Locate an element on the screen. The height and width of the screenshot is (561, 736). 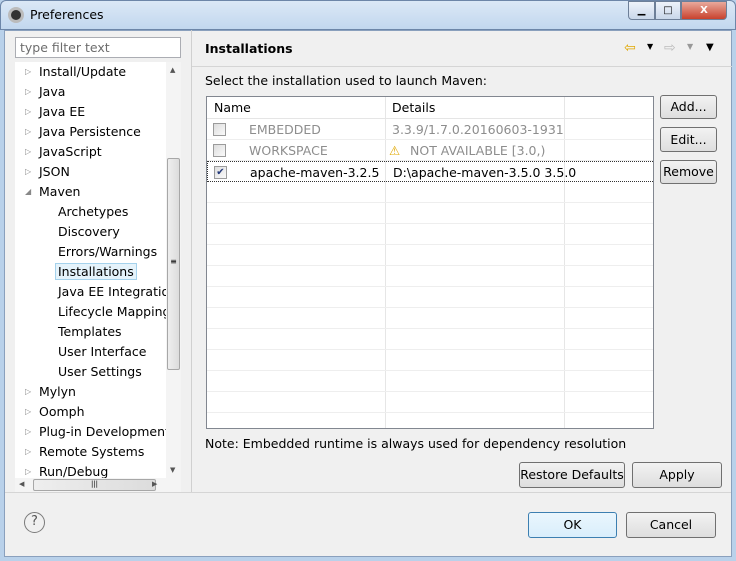
tree-item-label: Templates is located at coordinates (90, 331).